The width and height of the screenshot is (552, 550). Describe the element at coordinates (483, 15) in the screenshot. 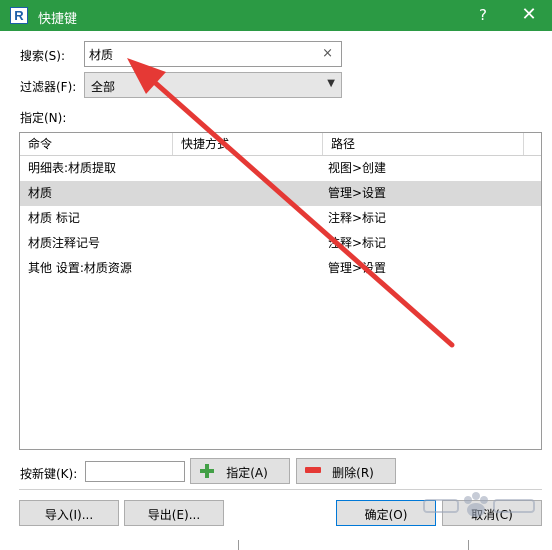

I see `help-button: ?` at that location.